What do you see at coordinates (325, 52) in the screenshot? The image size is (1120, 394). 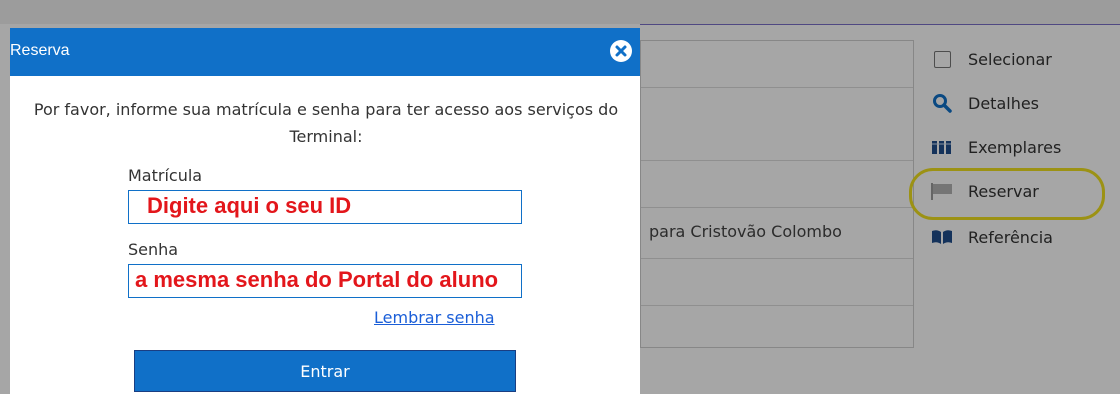 I see `dialog-header: Reserva` at bounding box center [325, 52].